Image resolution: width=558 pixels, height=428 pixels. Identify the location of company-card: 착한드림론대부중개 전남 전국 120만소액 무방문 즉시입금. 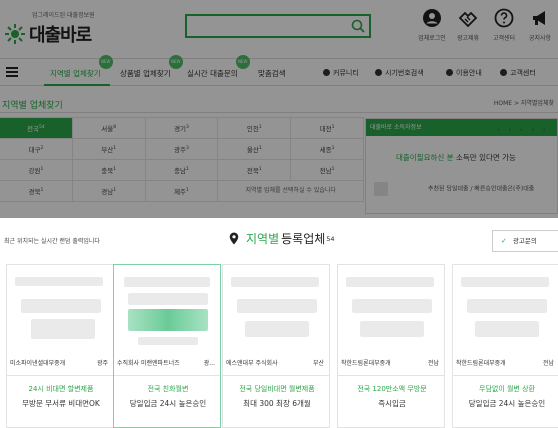
(391, 346).